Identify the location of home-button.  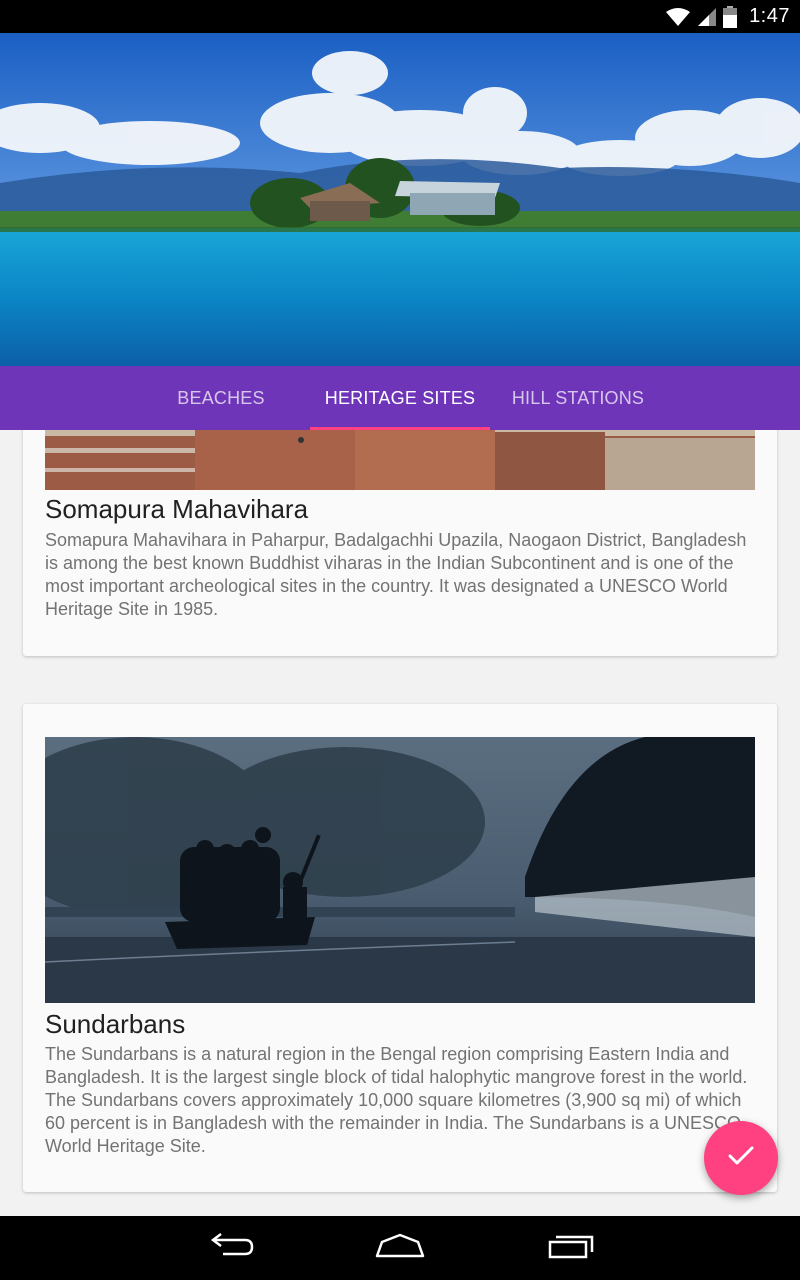
(400, 1248).